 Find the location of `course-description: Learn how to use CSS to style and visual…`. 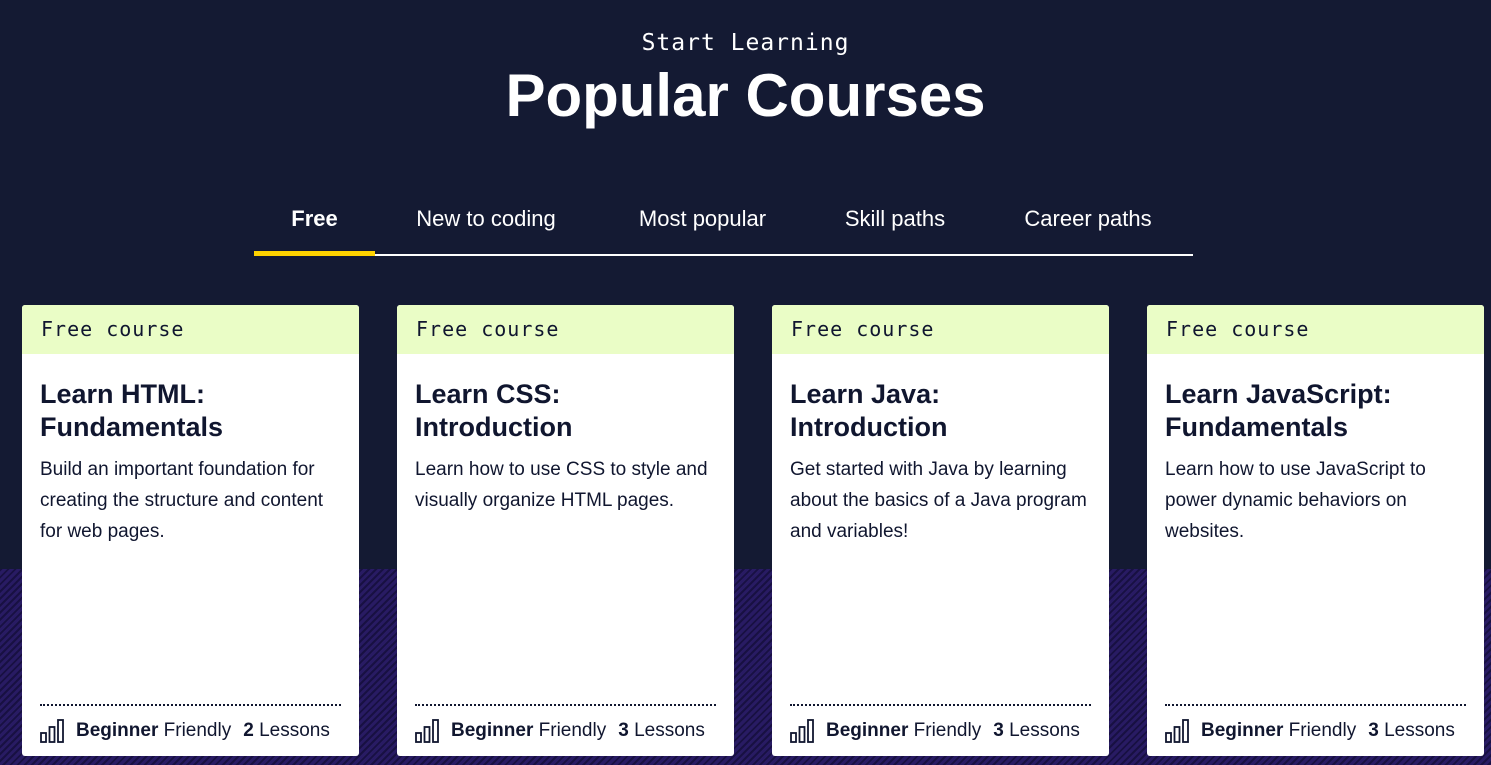

course-description: Learn how to use CSS to style and visual… is located at coordinates (561, 485).